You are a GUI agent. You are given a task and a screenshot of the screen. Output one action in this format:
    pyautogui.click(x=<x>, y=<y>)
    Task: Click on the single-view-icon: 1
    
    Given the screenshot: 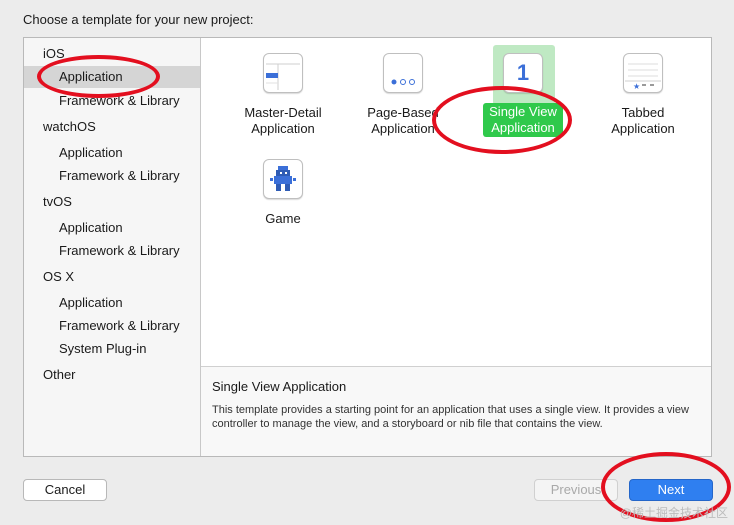 What is the action you would take?
    pyautogui.click(x=523, y=73)
    